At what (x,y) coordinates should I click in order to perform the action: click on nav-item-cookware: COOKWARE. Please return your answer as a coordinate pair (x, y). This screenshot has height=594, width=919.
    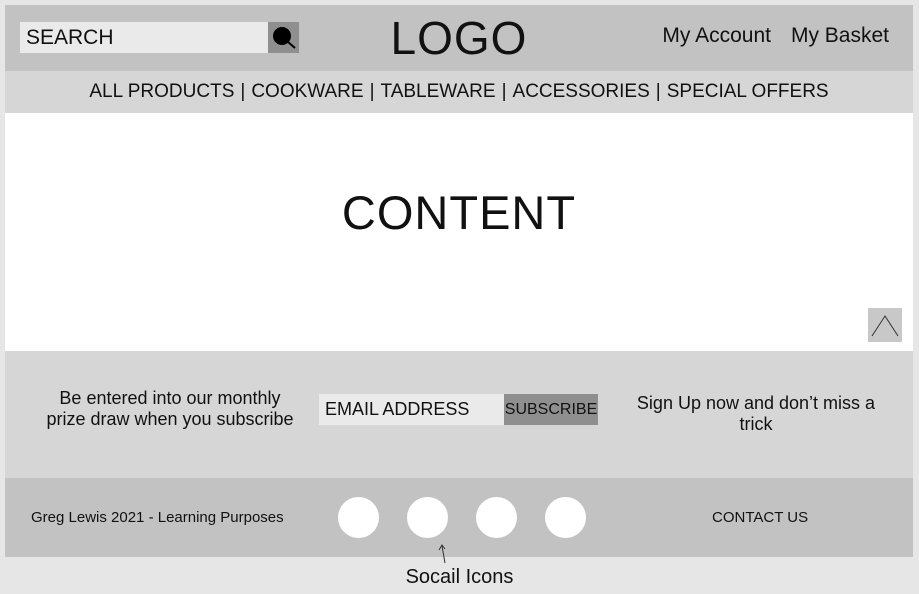
    Looking at the image, I should click on (307, 92).